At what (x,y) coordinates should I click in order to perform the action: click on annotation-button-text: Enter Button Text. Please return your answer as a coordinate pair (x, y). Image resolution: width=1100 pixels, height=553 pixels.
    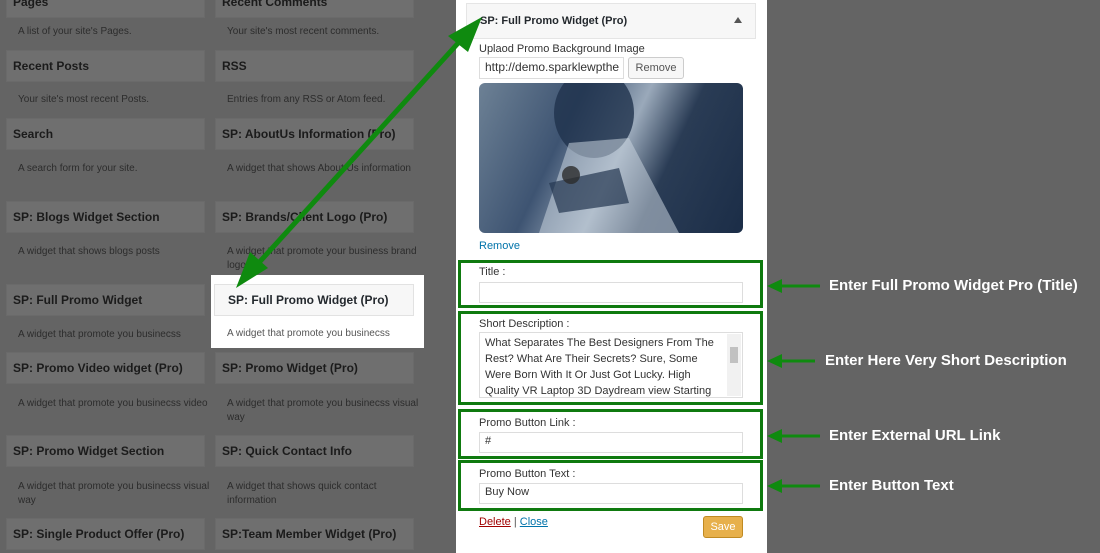
    Looking at the image, I should click on (891, 485).